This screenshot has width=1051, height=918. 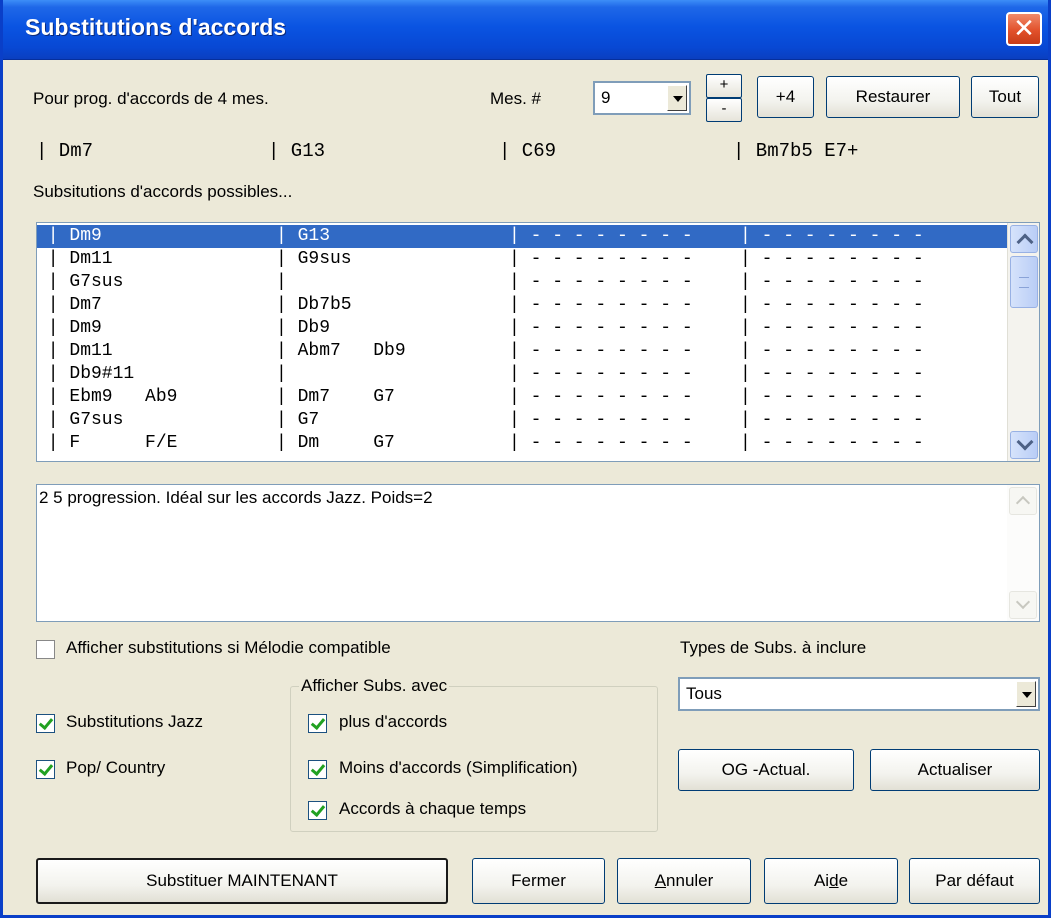 I want to click on pop-country-label: Pop/ Country, so click(x=116, y=767).